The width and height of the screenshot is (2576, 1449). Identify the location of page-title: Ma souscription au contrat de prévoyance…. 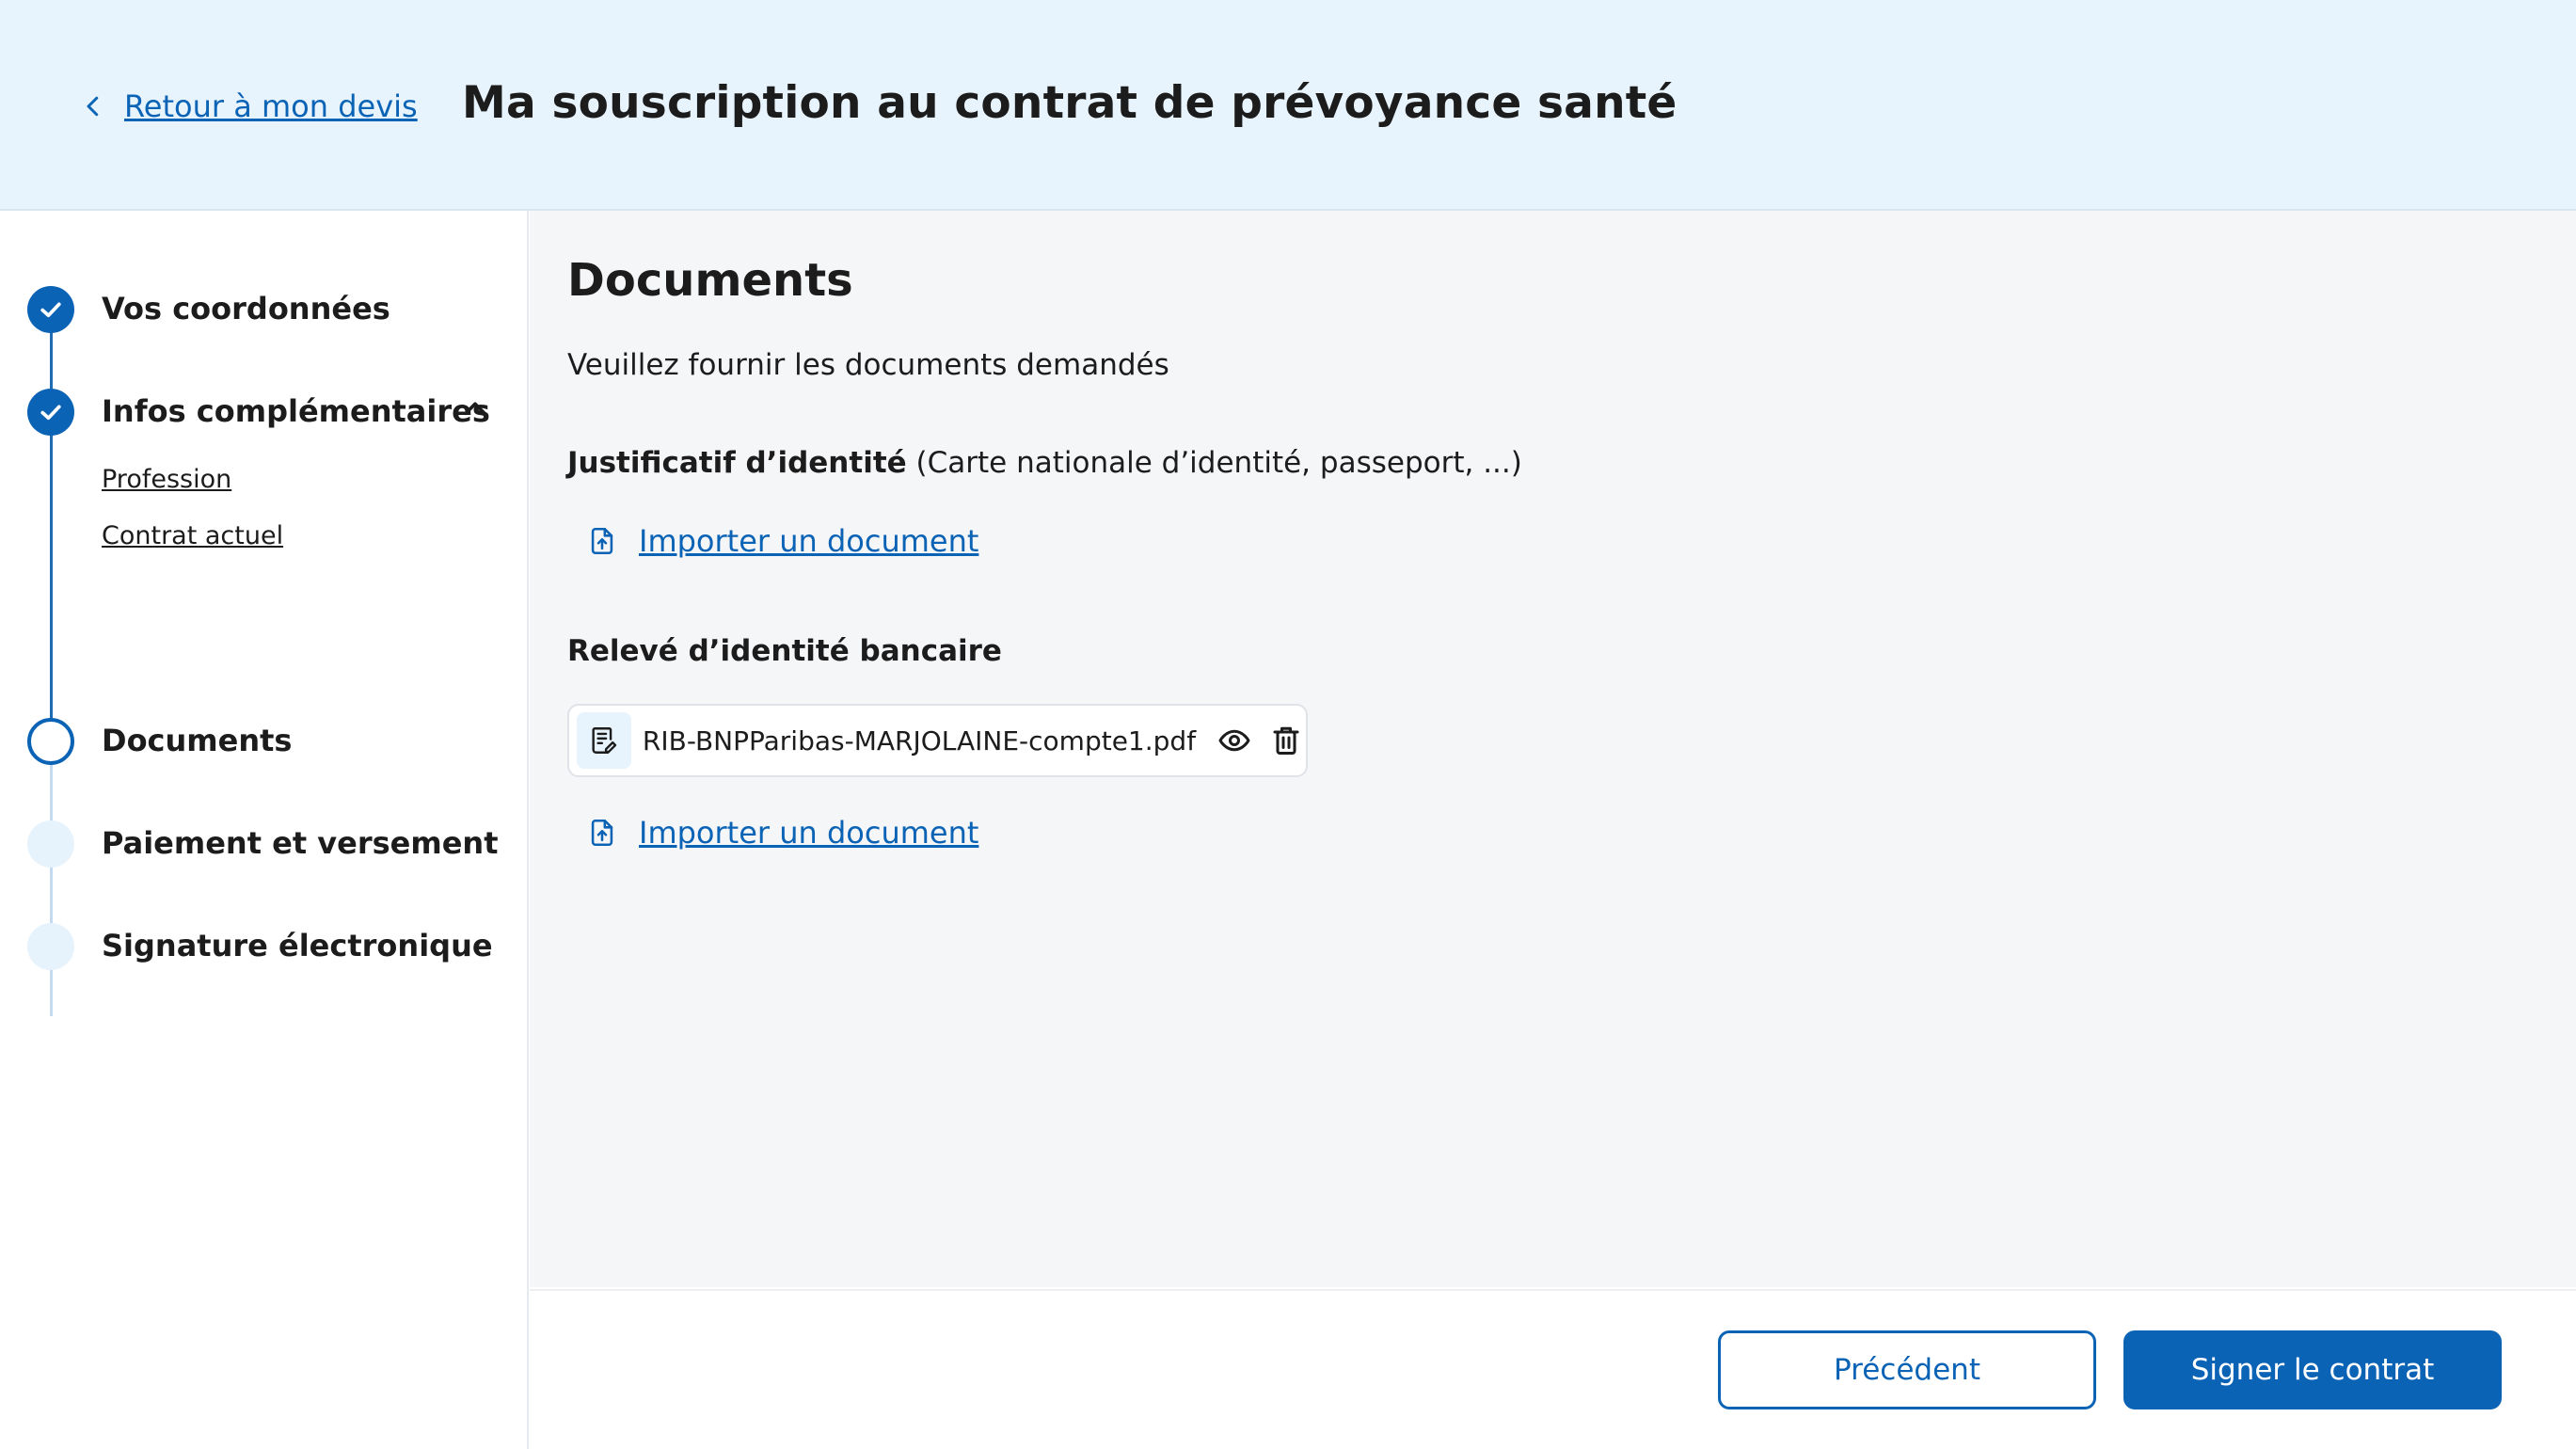
(1070, 103).